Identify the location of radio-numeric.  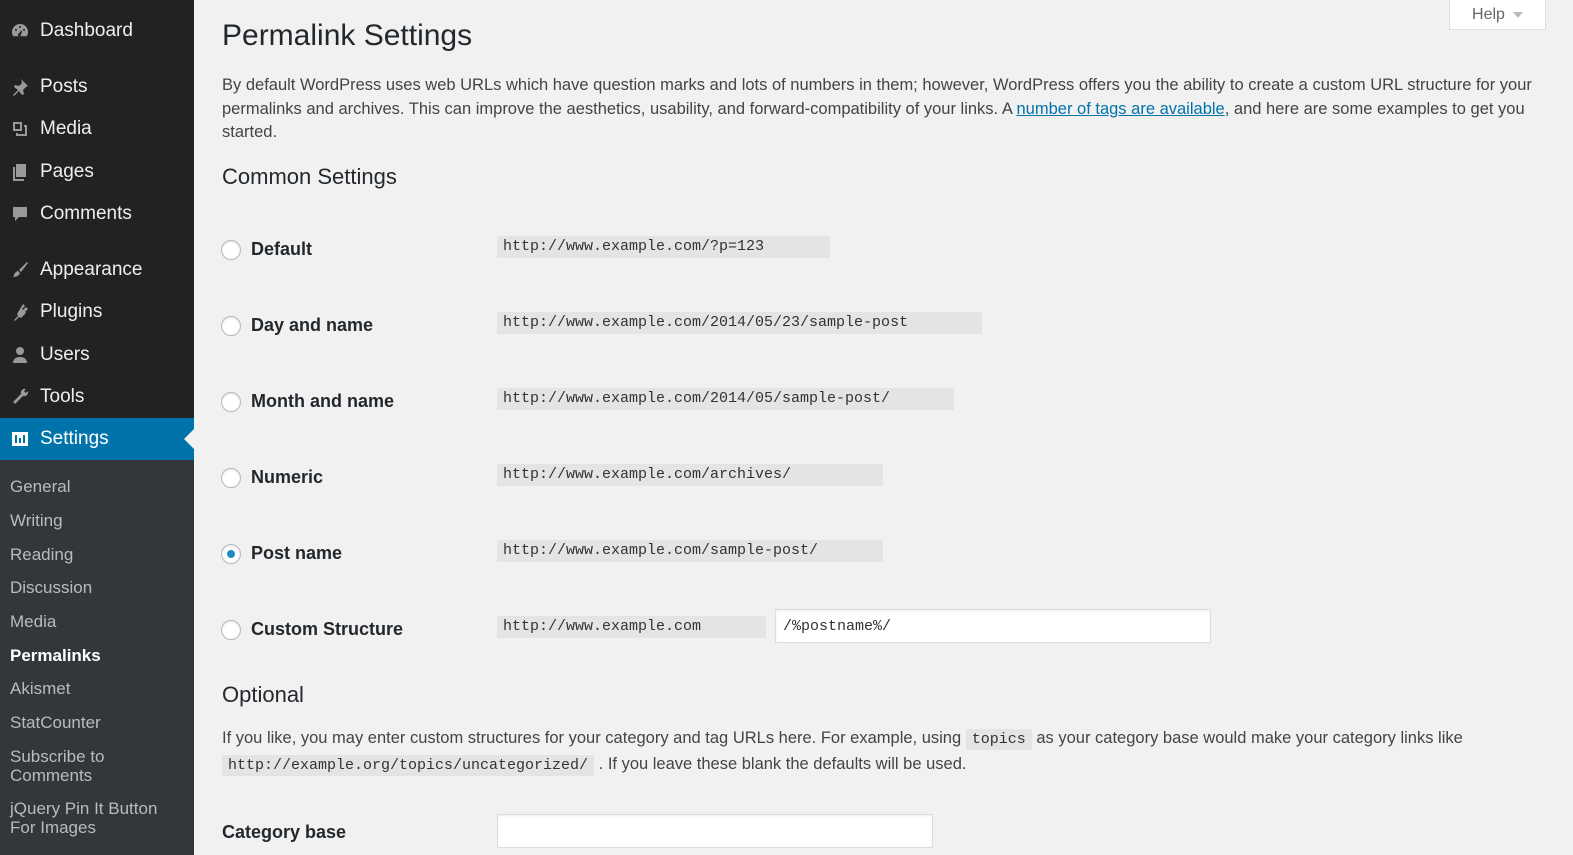
(231, 477).